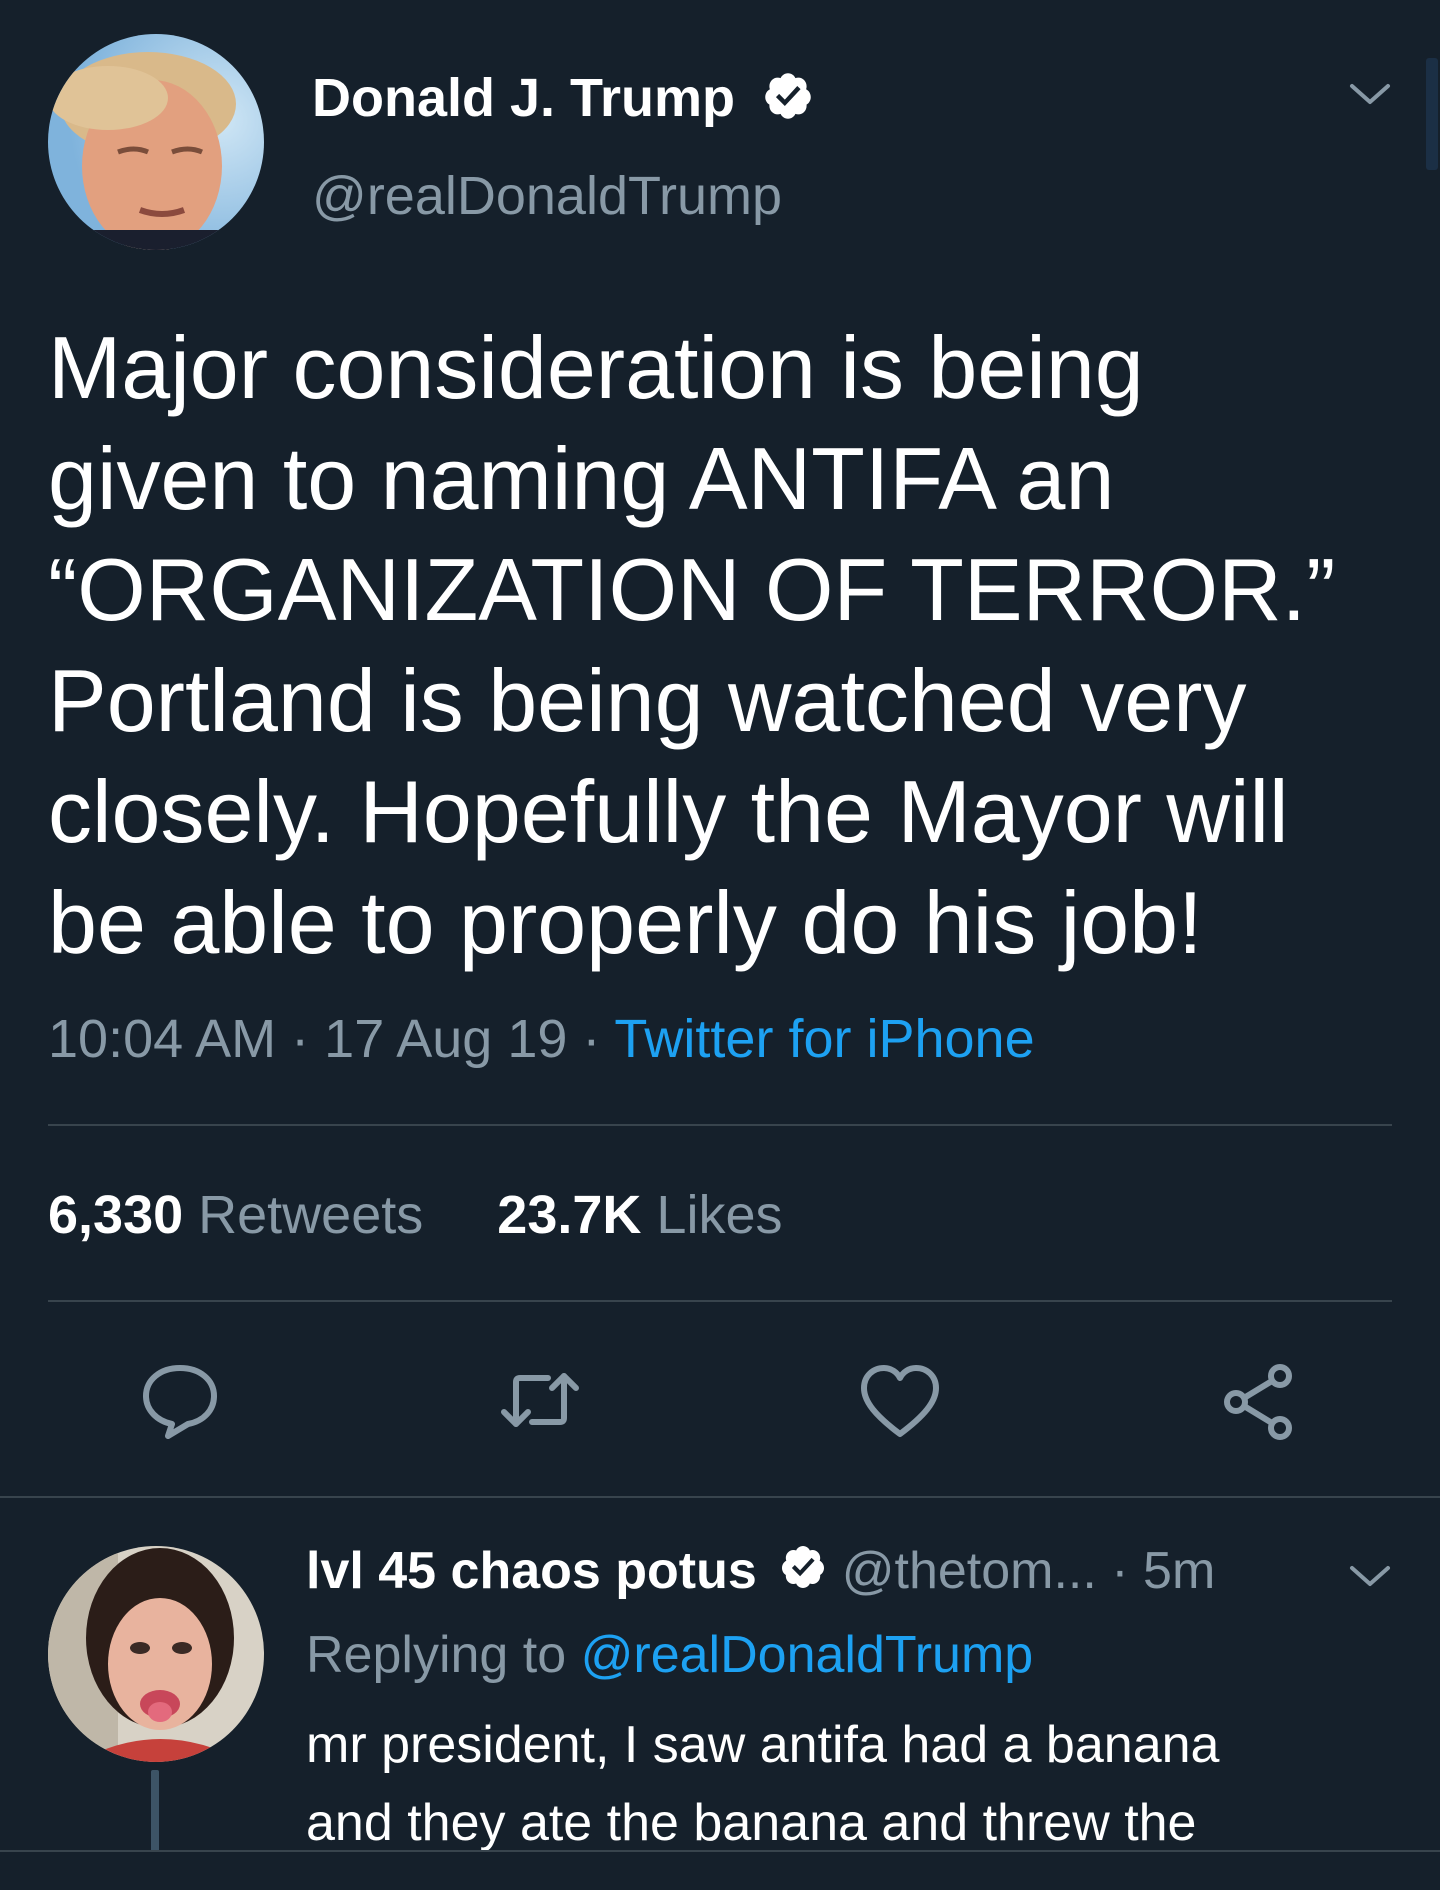  Describe the element at coordinates (596, 367) in the screenshot. I see `tweet-text-line: Major consideration is being` at that location.